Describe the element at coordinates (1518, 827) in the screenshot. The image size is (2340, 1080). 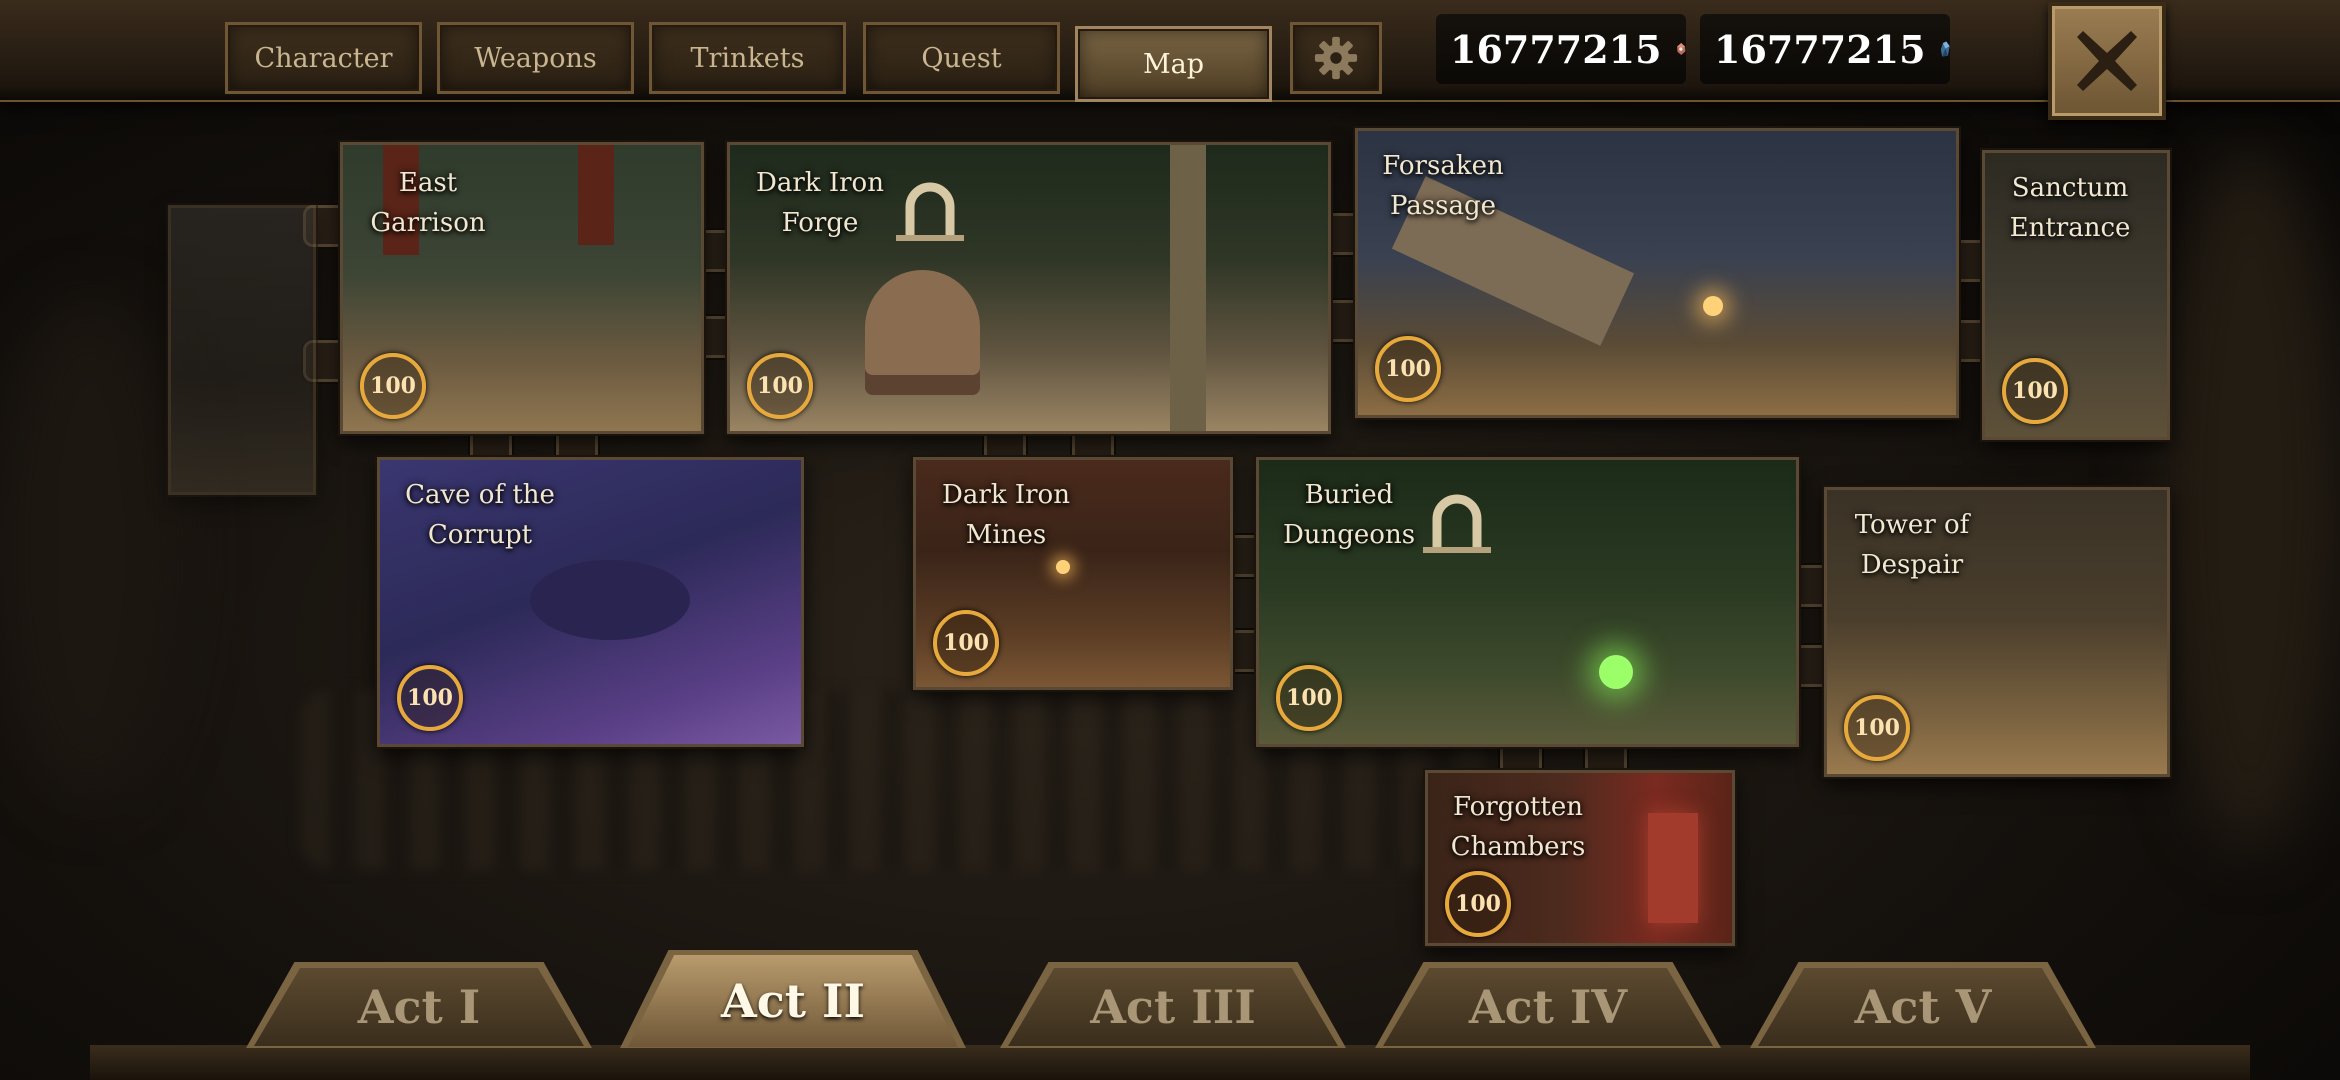
I see `tile-title: Forgotten Chambers` at that location.